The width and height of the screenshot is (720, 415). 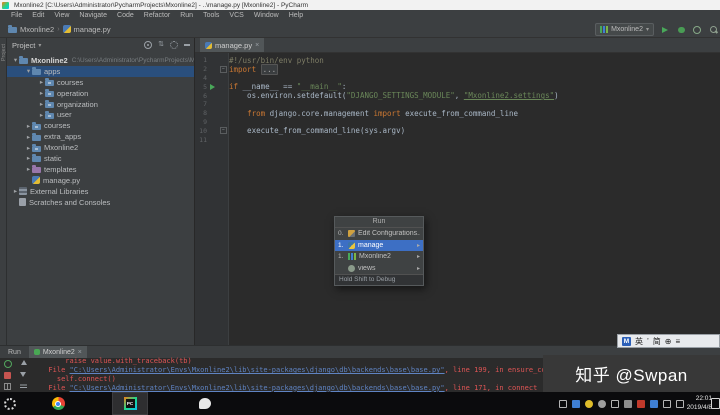 I want to click on stripe-project-label: Project, so click(x=4, y=52).